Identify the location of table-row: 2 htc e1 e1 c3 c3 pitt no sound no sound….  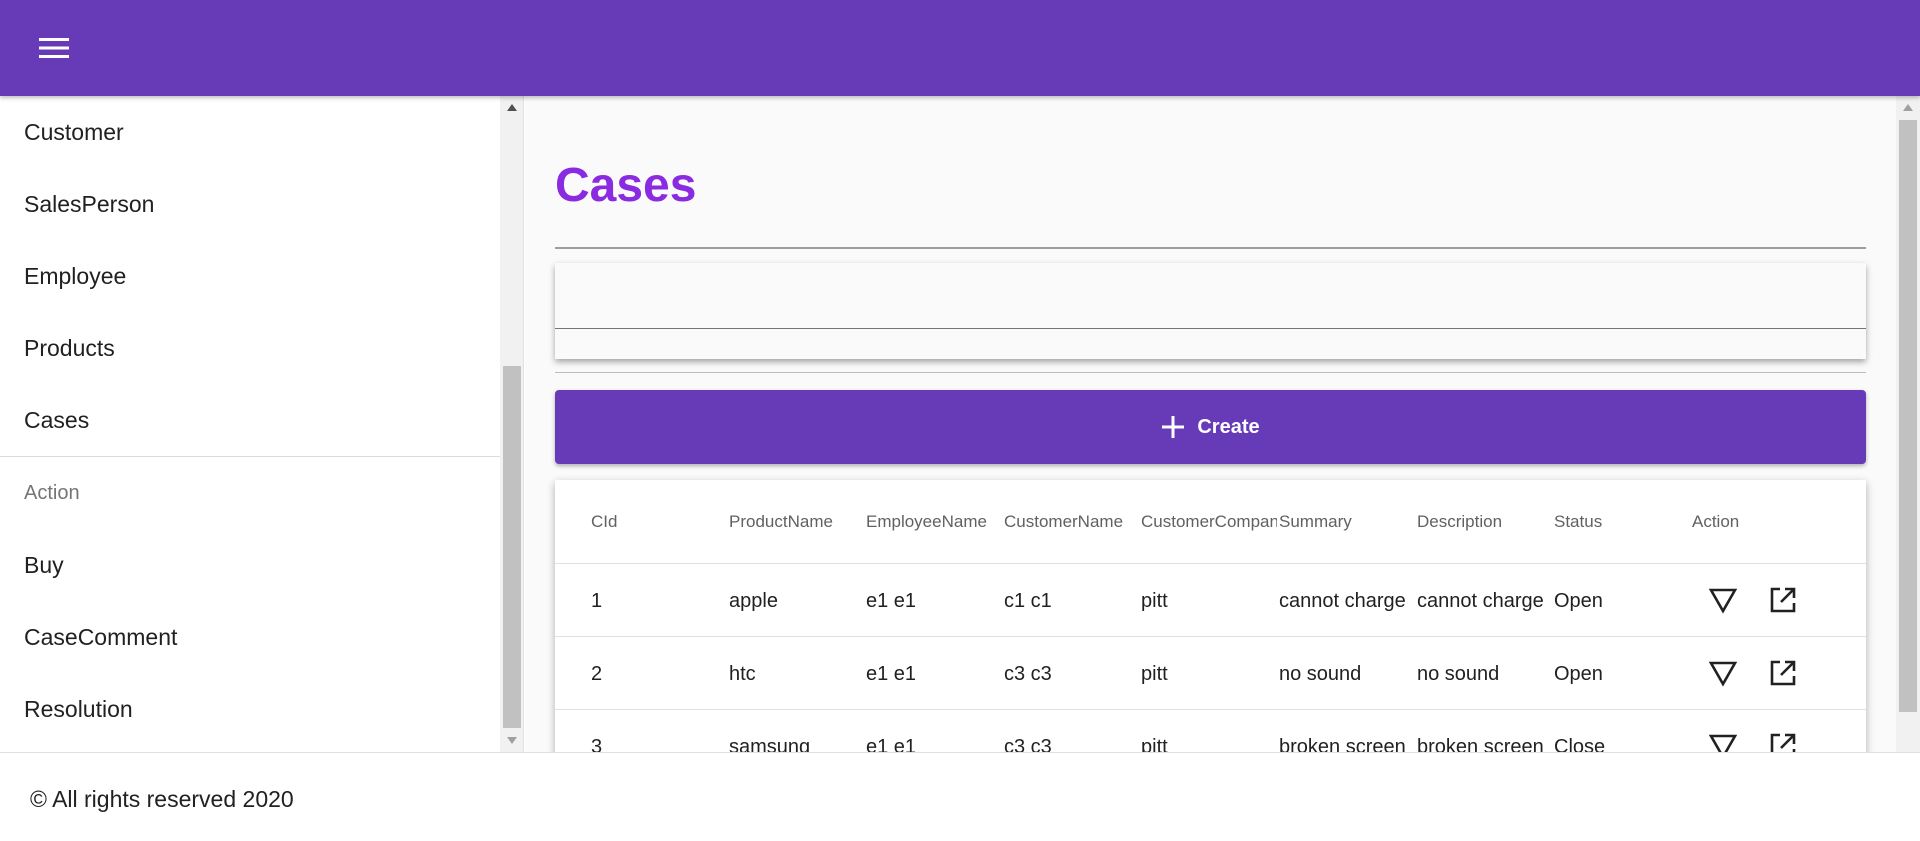
(1210, 673).